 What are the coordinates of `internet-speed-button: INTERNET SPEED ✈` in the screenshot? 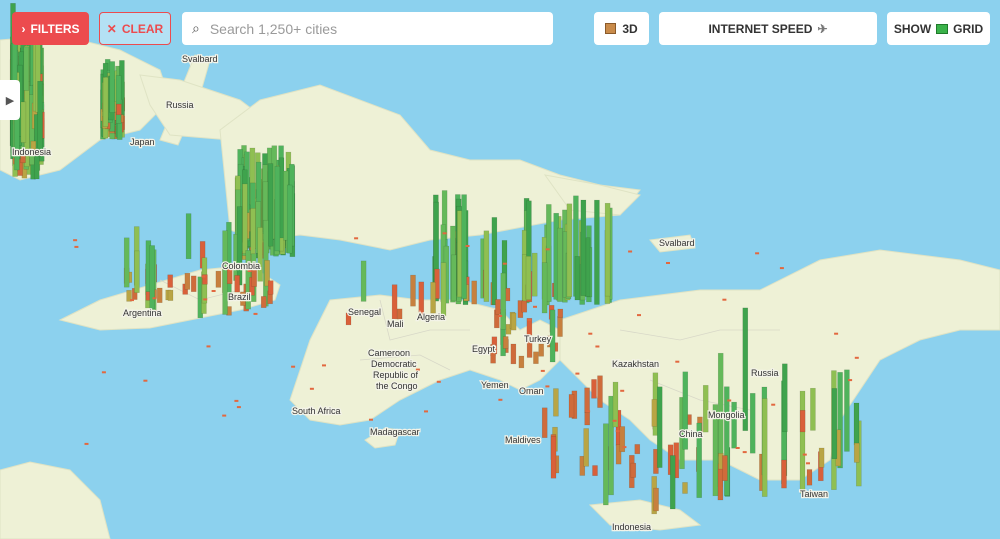 It's located at (768, 28).